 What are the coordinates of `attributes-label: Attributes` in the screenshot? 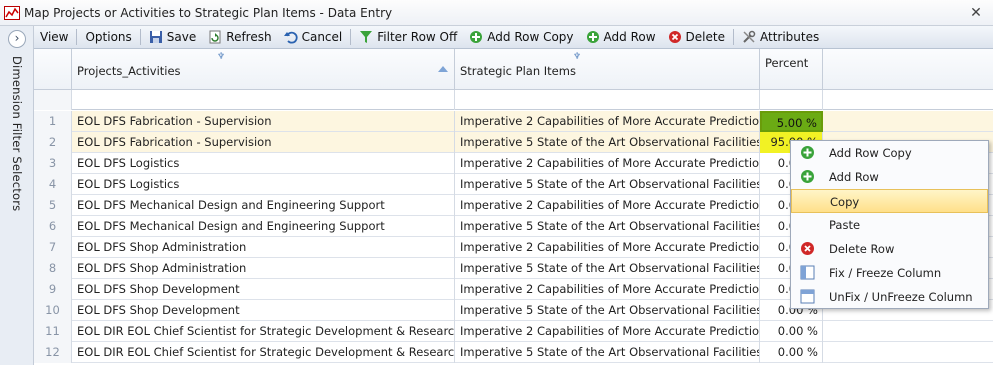 It's located at (789, 37).